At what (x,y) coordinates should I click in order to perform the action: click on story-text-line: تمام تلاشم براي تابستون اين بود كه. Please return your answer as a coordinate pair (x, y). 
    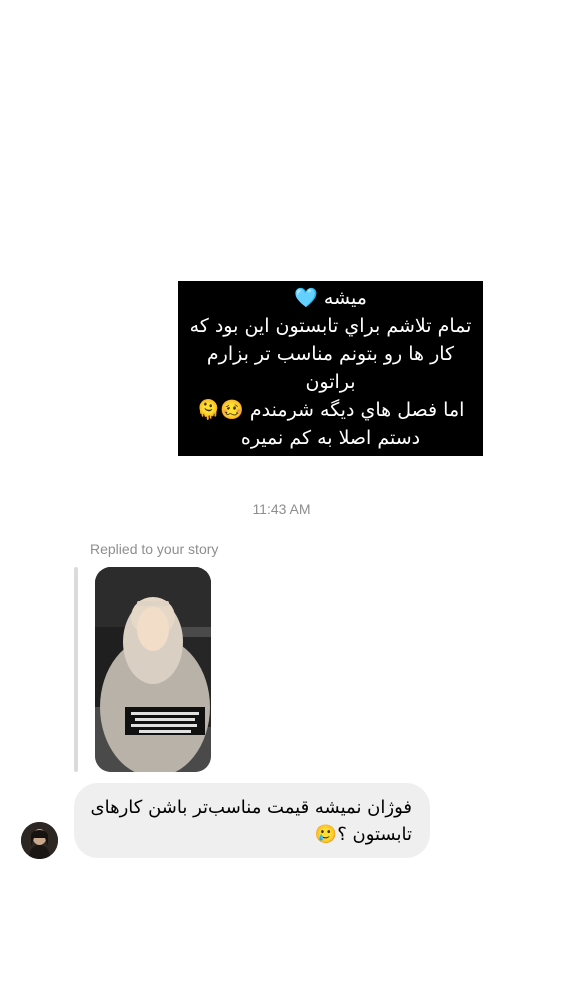
    Looking at the image, I should click on (330, 326).